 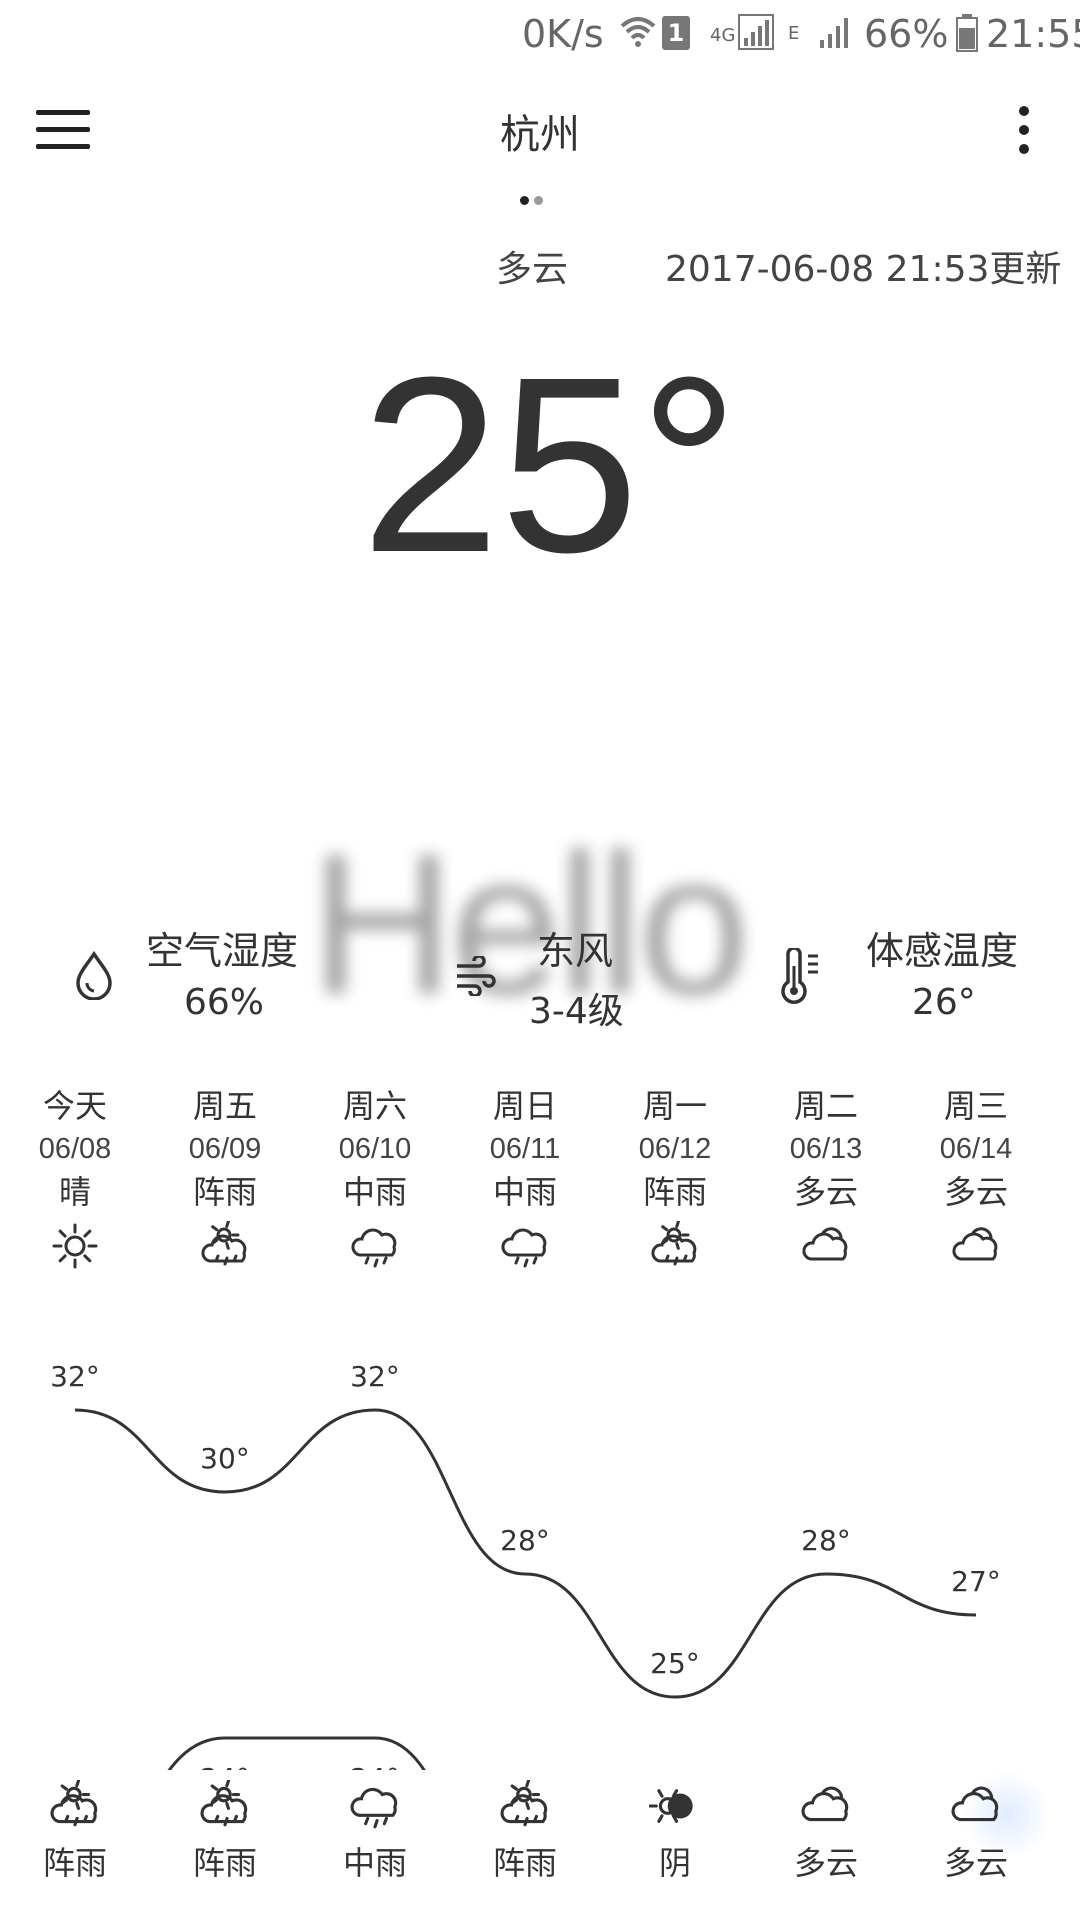 What do you see at coordinates (825, 1106) in the screenshot?
I see `forecast-day-label: 周二` at bounding box center [825, 1106].